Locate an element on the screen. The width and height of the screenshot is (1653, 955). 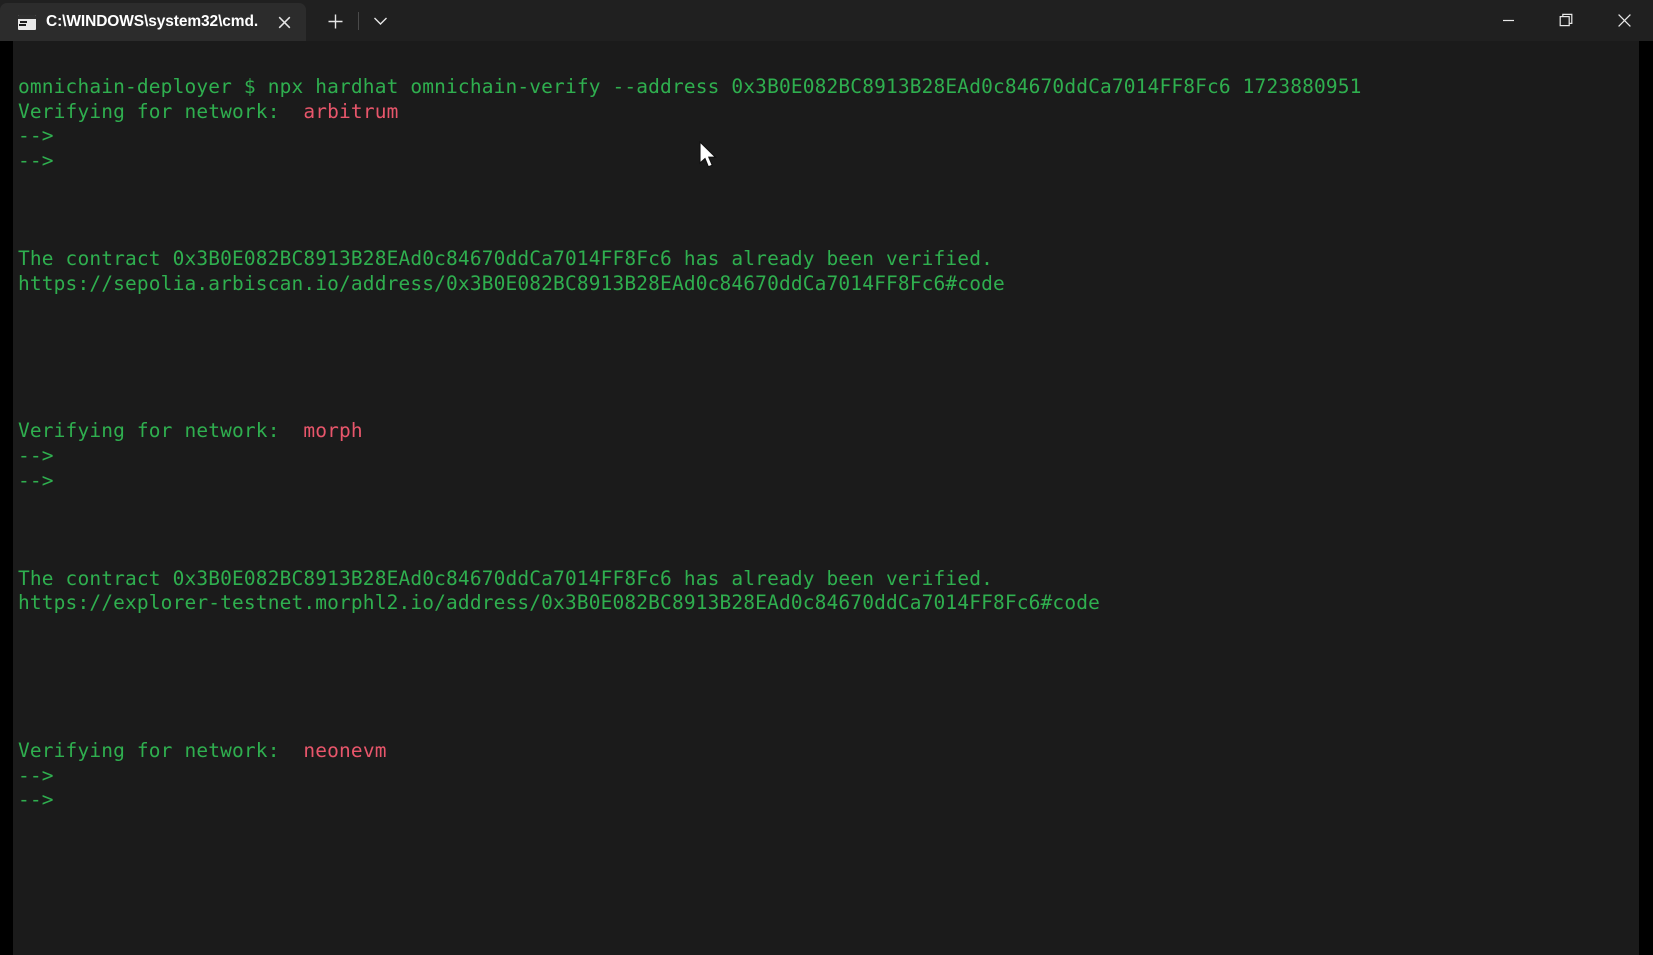
terminal-line-verify-neonevm: Verifying for network: neonevm is located at coordinates (828, 751).